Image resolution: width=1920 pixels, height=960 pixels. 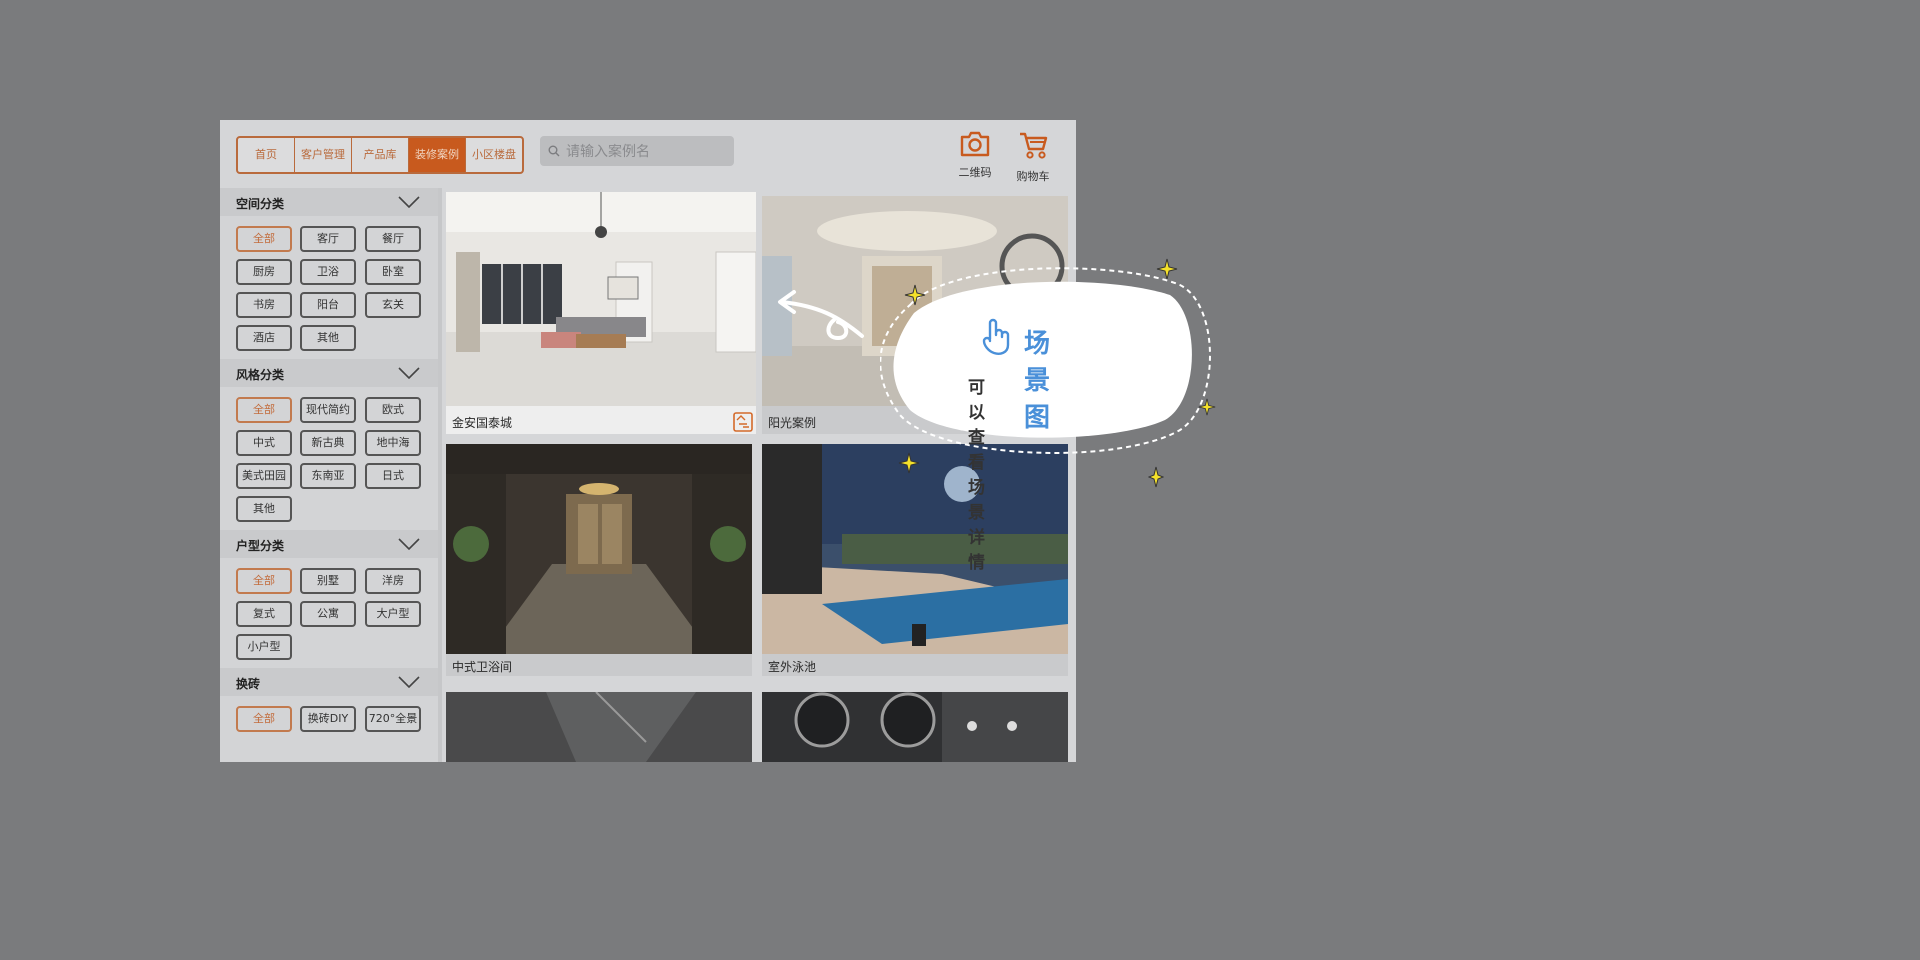 What do you see at coordinates (328, 443) in the screenshot?
I see `tag-style-neoclassic: 新古典` at bounding box center [328, 443].